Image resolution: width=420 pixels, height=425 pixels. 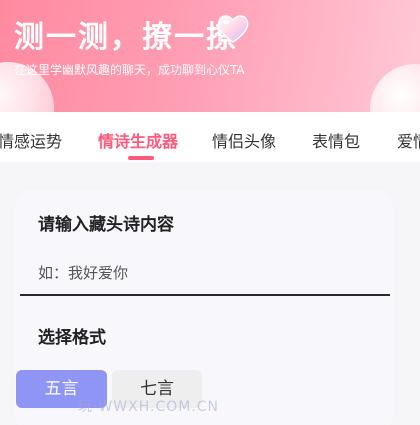 What do you see at coordinates (233, 29) in the screenshot?
I see `heart-icon` at bounding box center [233, 29].